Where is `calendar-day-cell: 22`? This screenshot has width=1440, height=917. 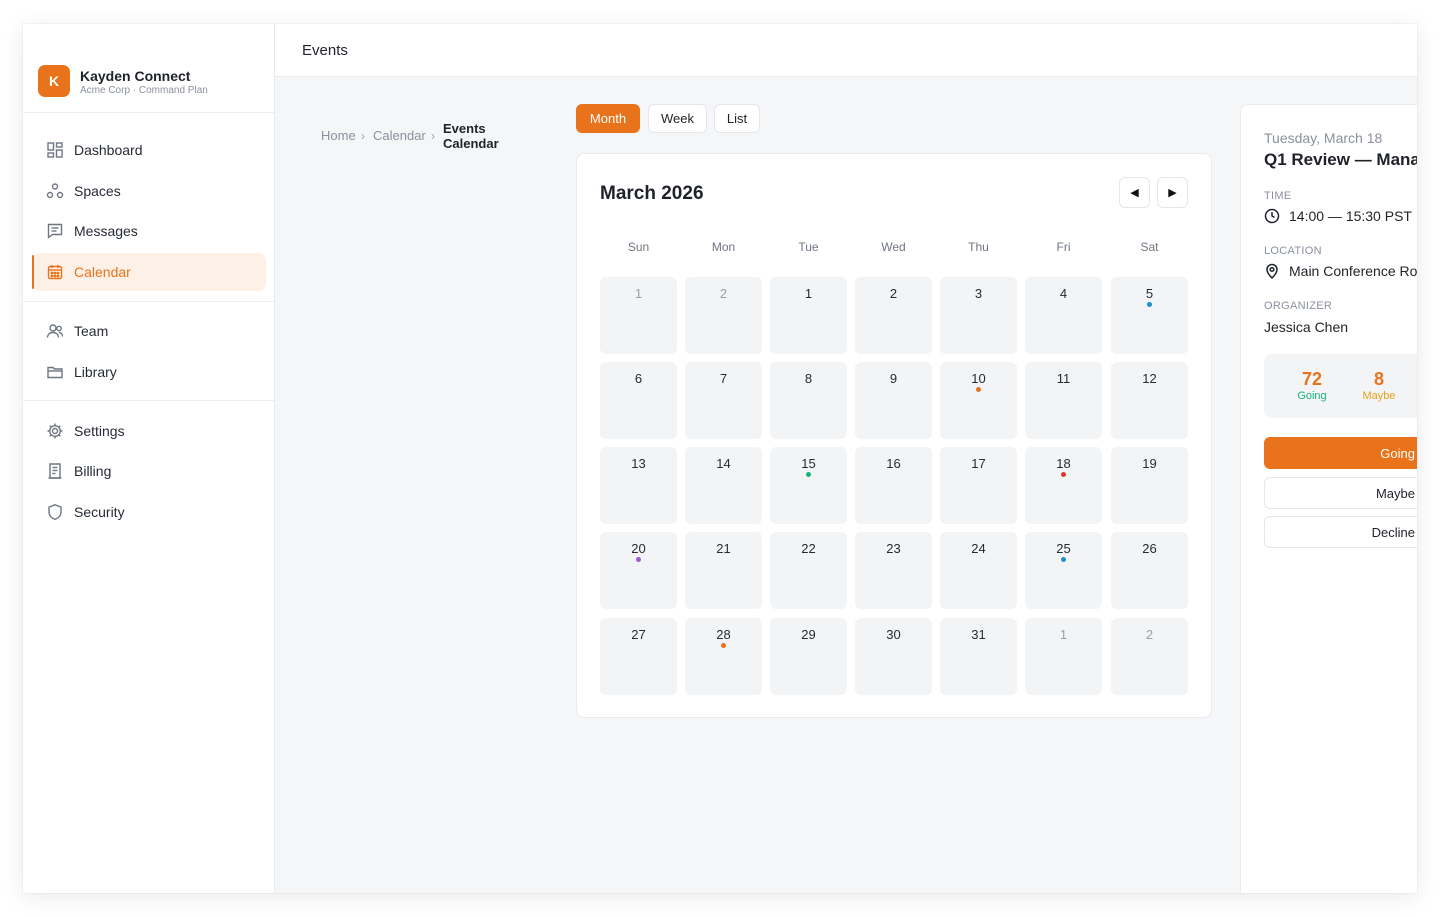 calendar-day-cell: 22 is located at coordinates (808, 570).